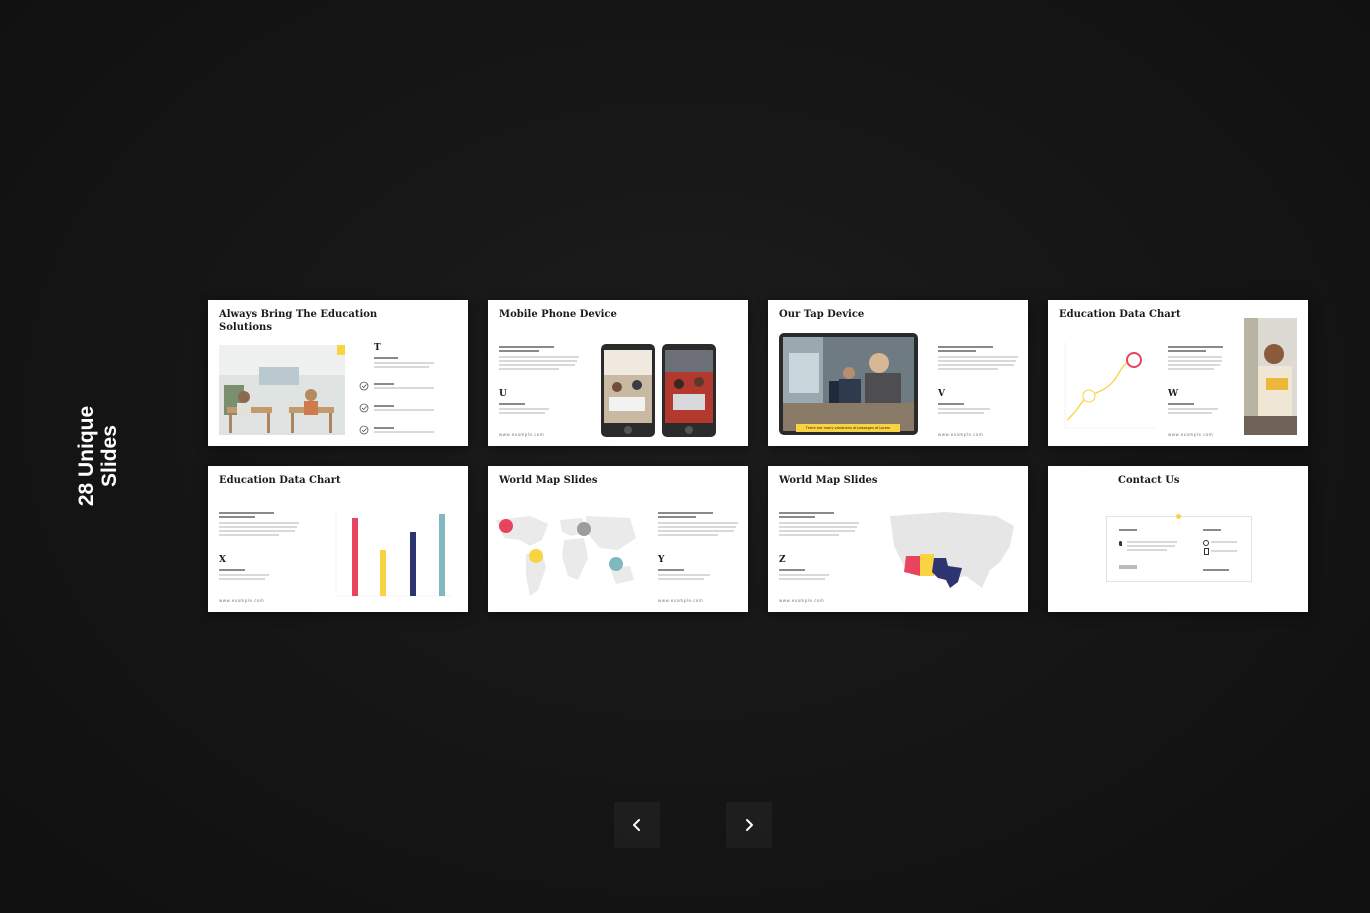 The image size is (1370, 913). I want to click on slide-thumbnail-1: Always Bring The Education Solutions T, so click(338, 373).